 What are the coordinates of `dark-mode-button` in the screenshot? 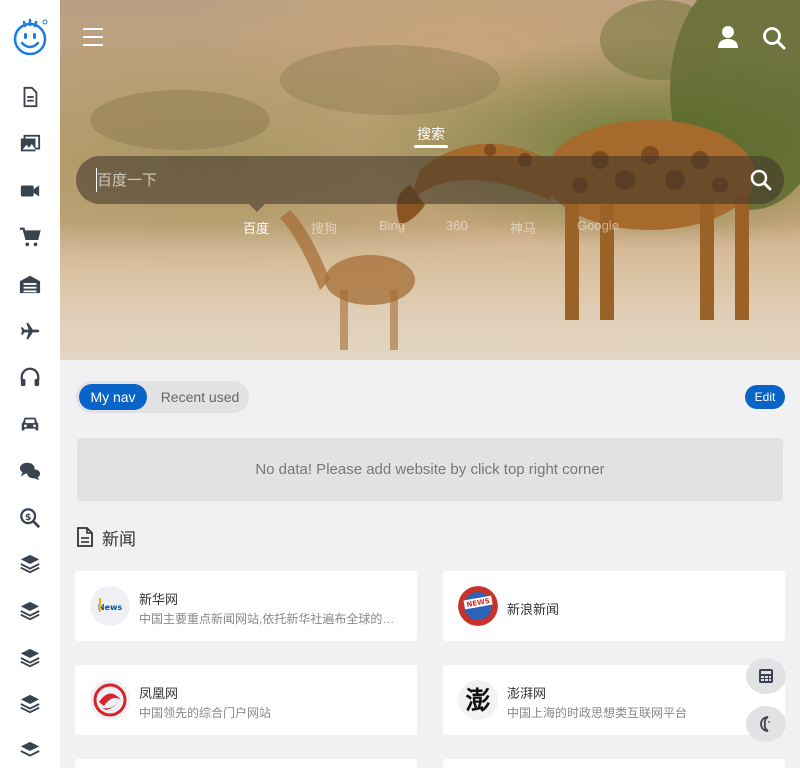 It's located at (766, 724).